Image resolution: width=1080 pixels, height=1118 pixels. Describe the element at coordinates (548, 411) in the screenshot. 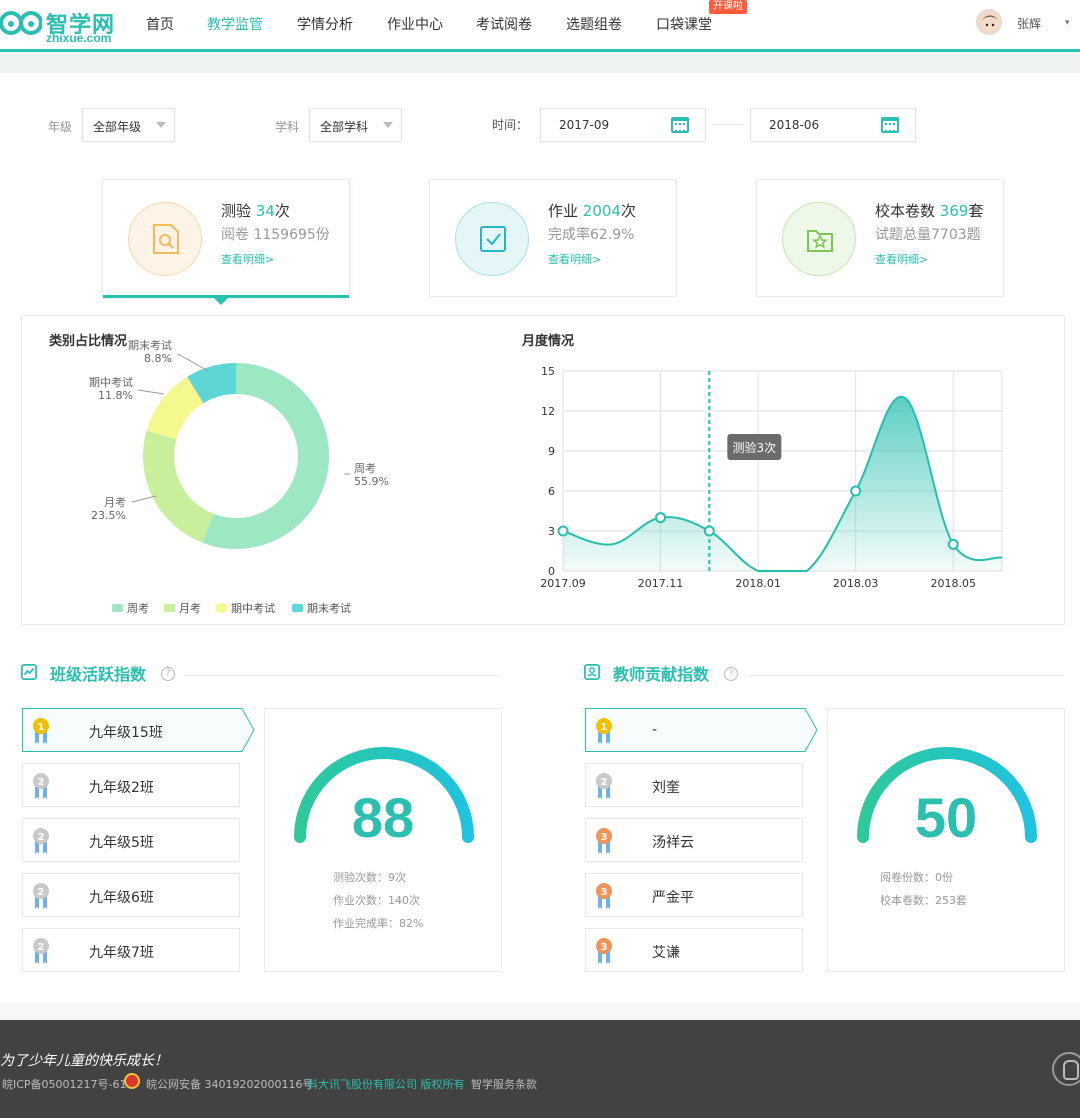

I see `y-tick-label: 12` at that location.